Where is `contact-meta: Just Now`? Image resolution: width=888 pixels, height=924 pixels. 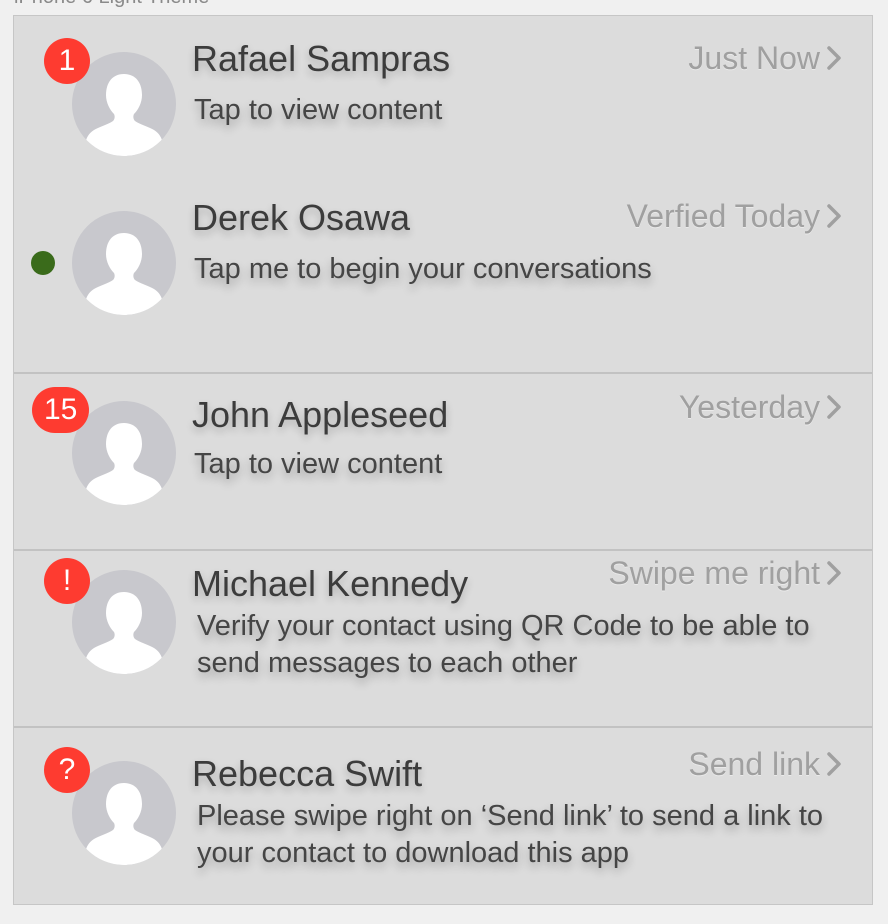
contact-meta: Just Now is located at coordinates (765, 58).